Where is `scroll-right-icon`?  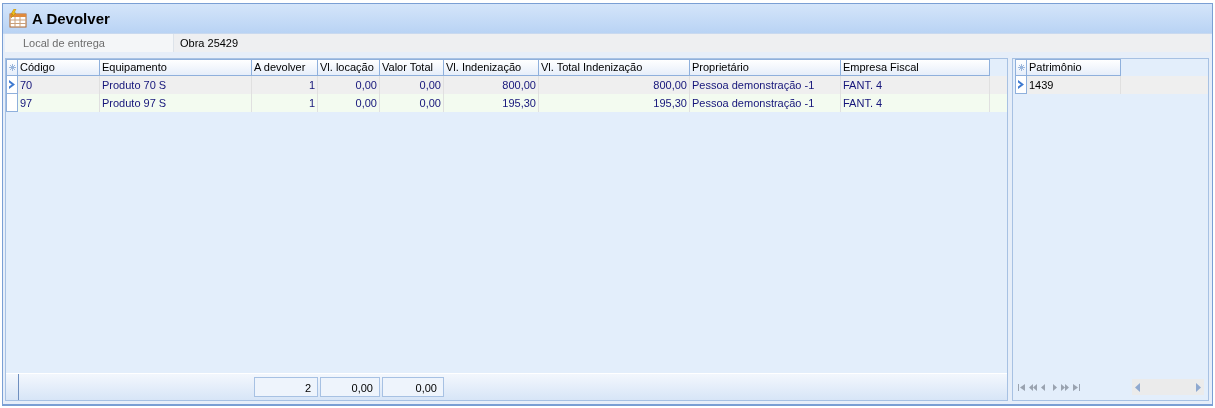 scroll-right-icon is located at coordinates (1198, 387).